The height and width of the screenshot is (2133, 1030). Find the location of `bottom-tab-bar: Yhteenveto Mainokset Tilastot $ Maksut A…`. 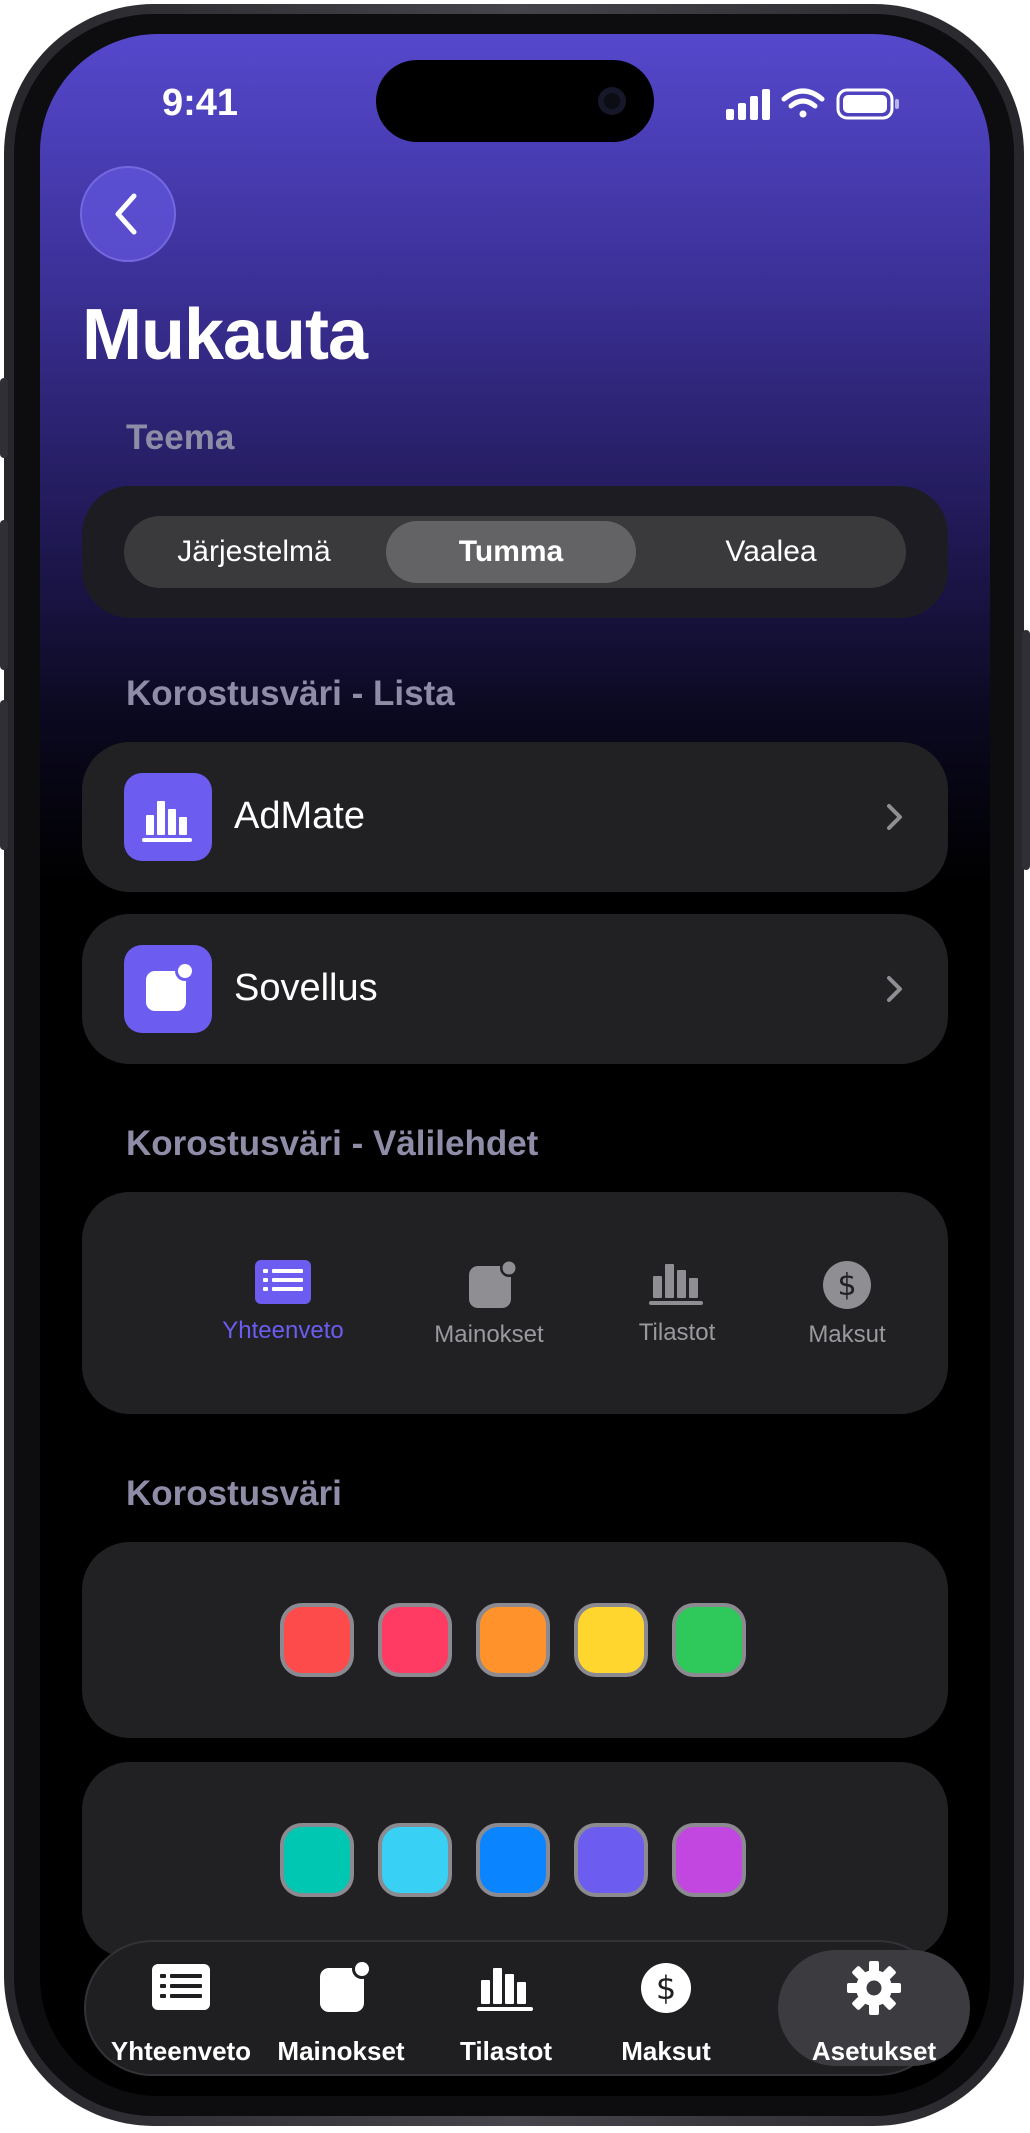

bottom-tab-bar: Yhteenveto Mainokset Tilastot $ Maksut A… is located at coordinates (528, 2008).